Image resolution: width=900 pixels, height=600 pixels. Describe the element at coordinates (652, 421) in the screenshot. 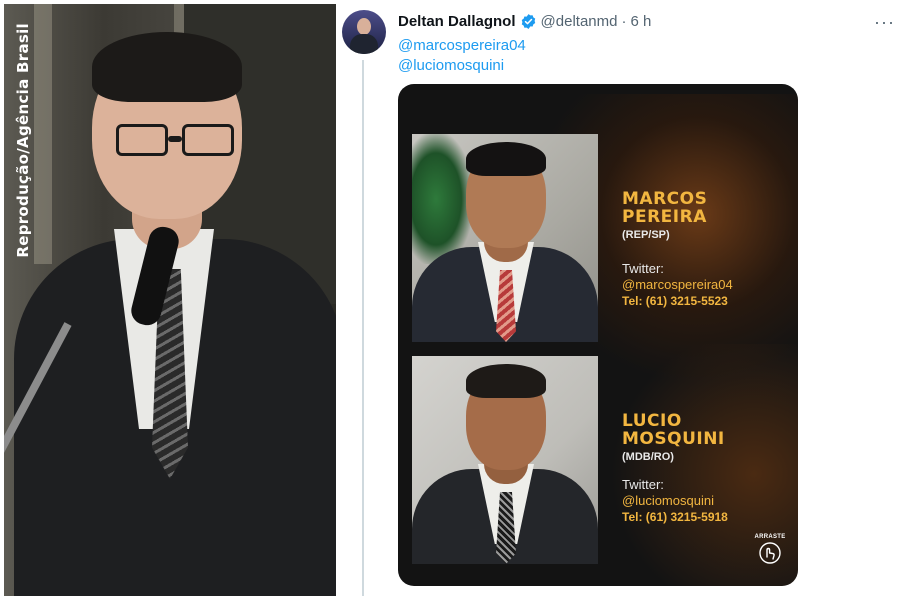

I see `person-name-line1: LUCIO` at that location.